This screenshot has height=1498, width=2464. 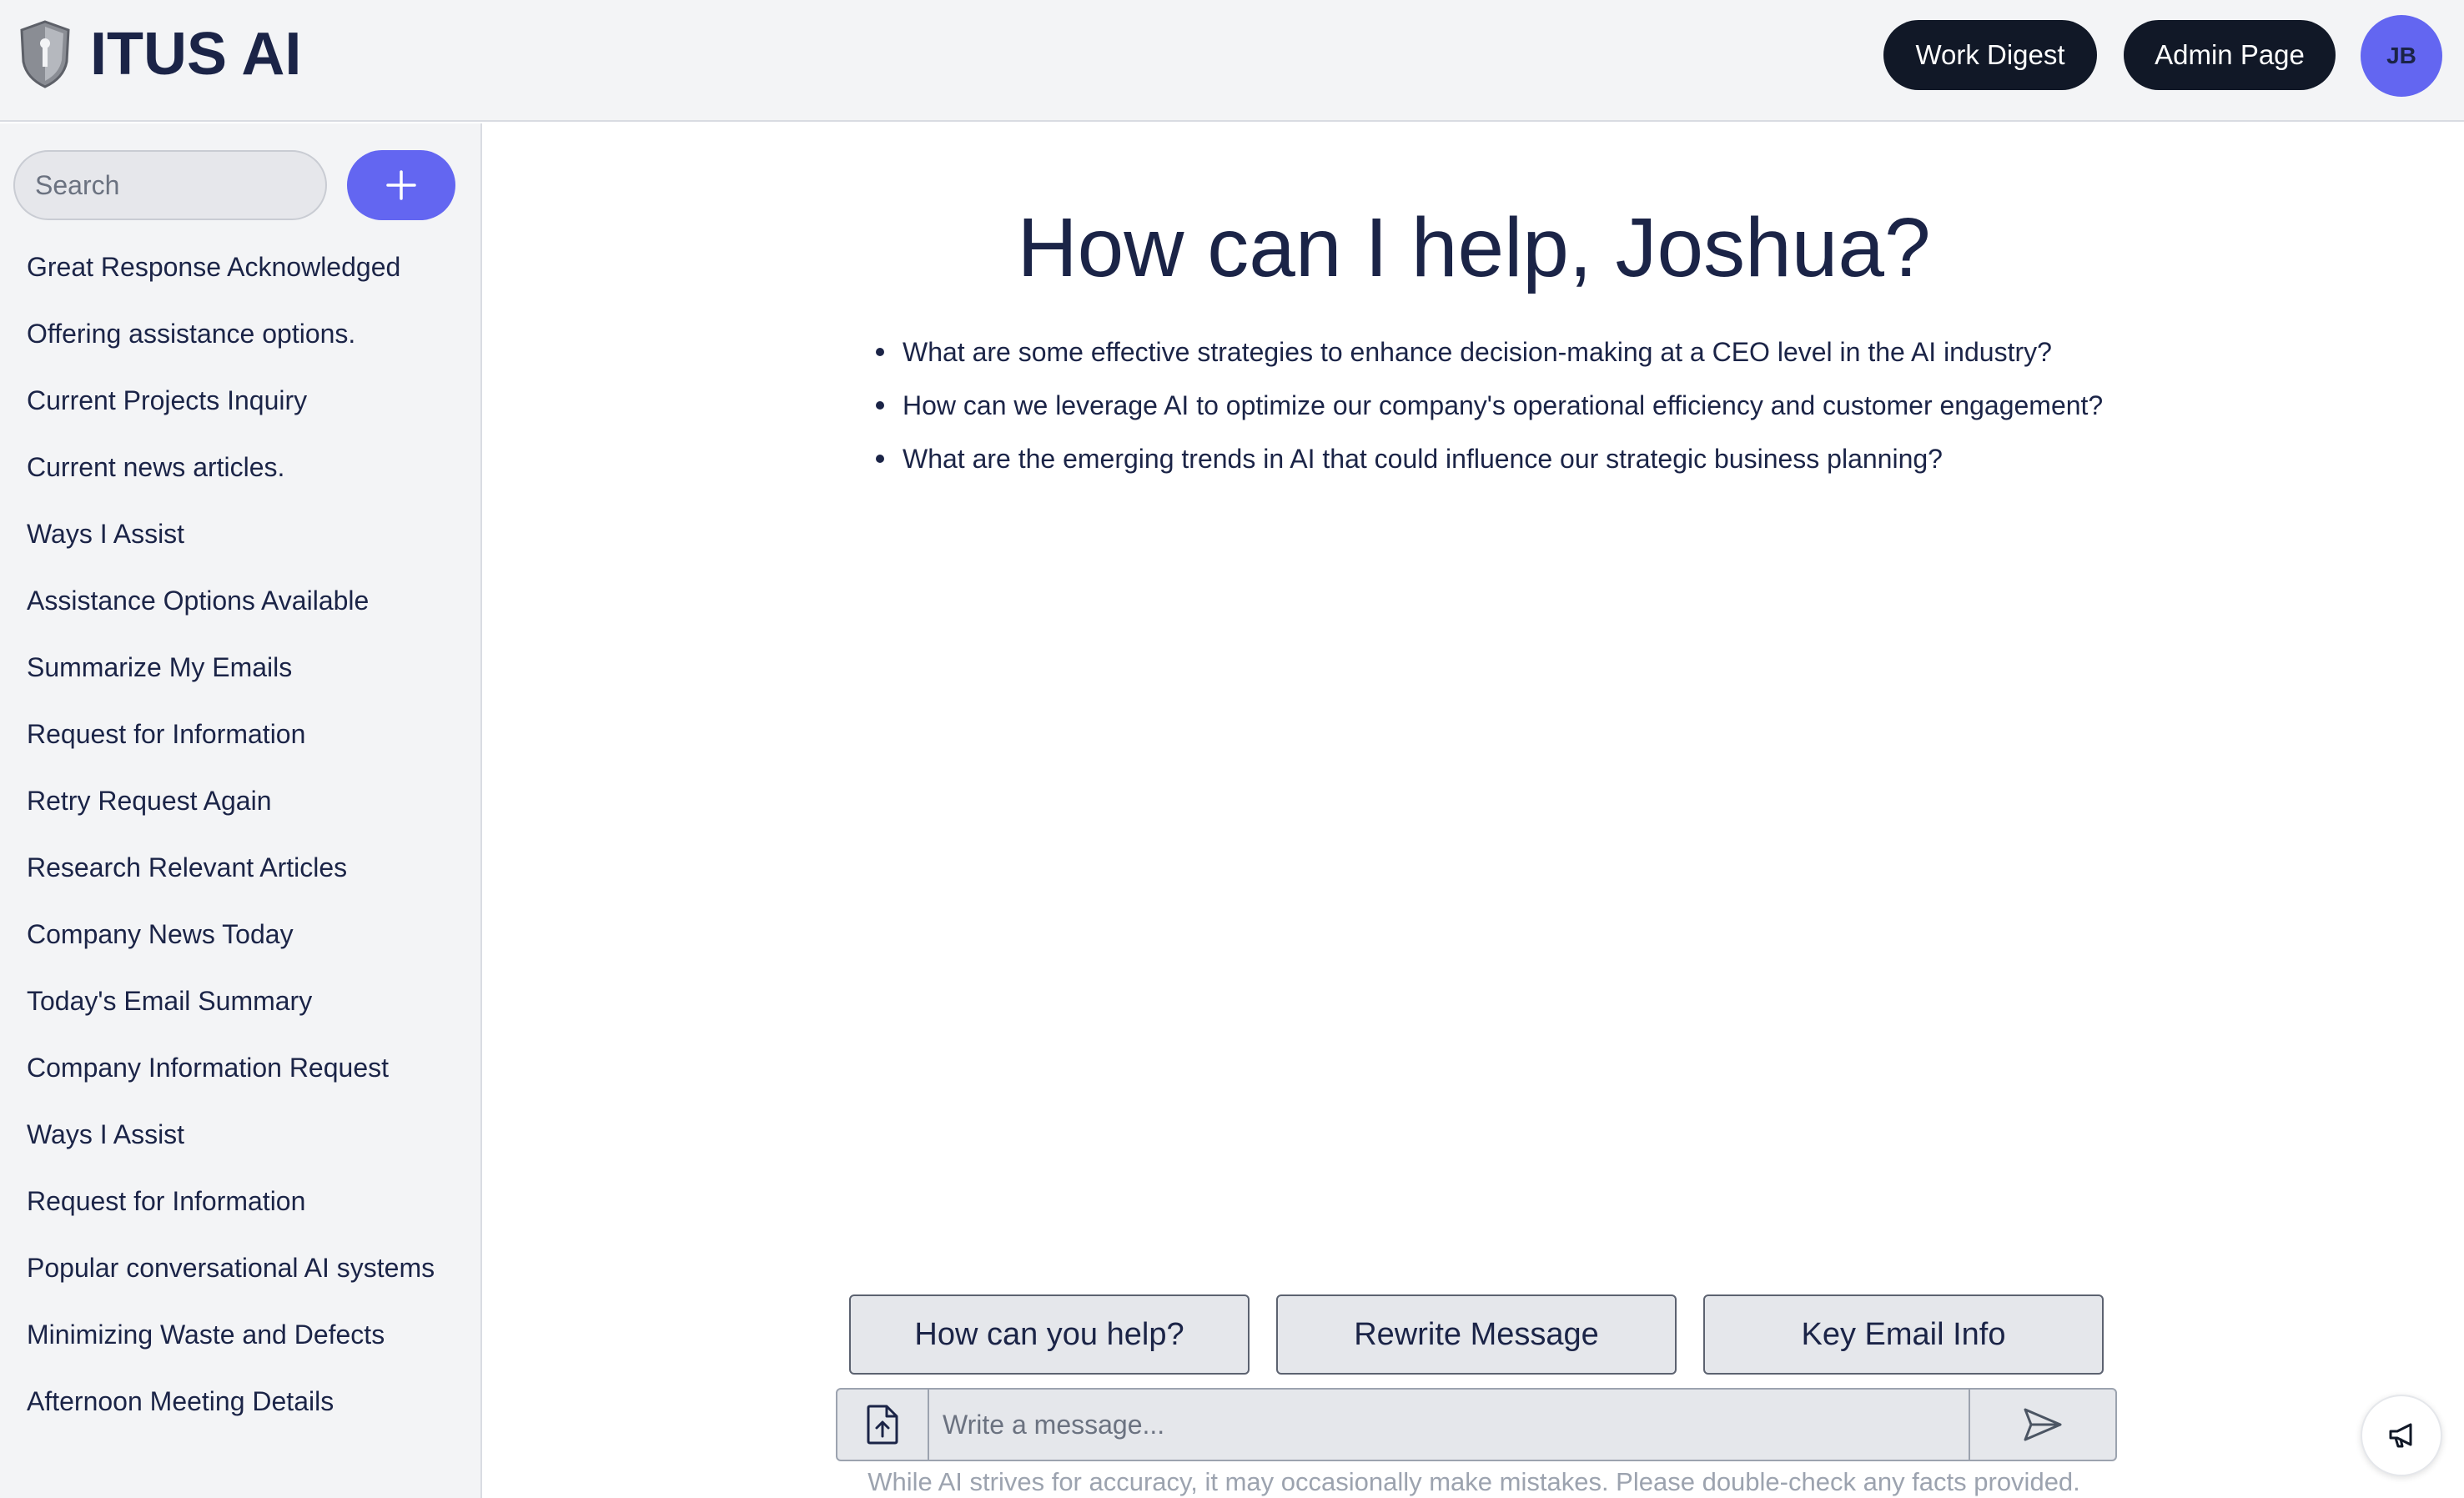 What do you see at coordinates (244, 467) in the screenshot?
I see `conversation-item: Current news articles.` at bounding box center [244, 467].